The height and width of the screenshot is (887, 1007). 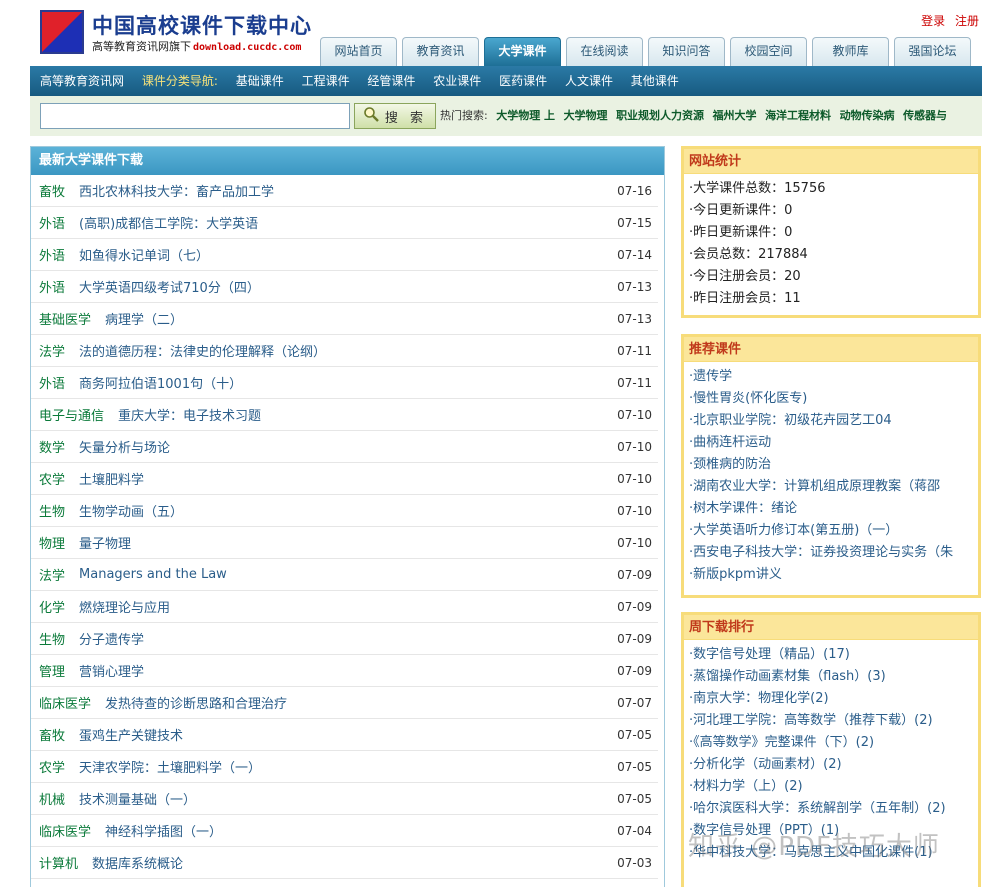 What do you see at coordinates (202, 350) in the screenshot?
I see `course-title-link: 法的道德历程：法律史的伦理解释（论纲）` at bounding box center [202, 350].